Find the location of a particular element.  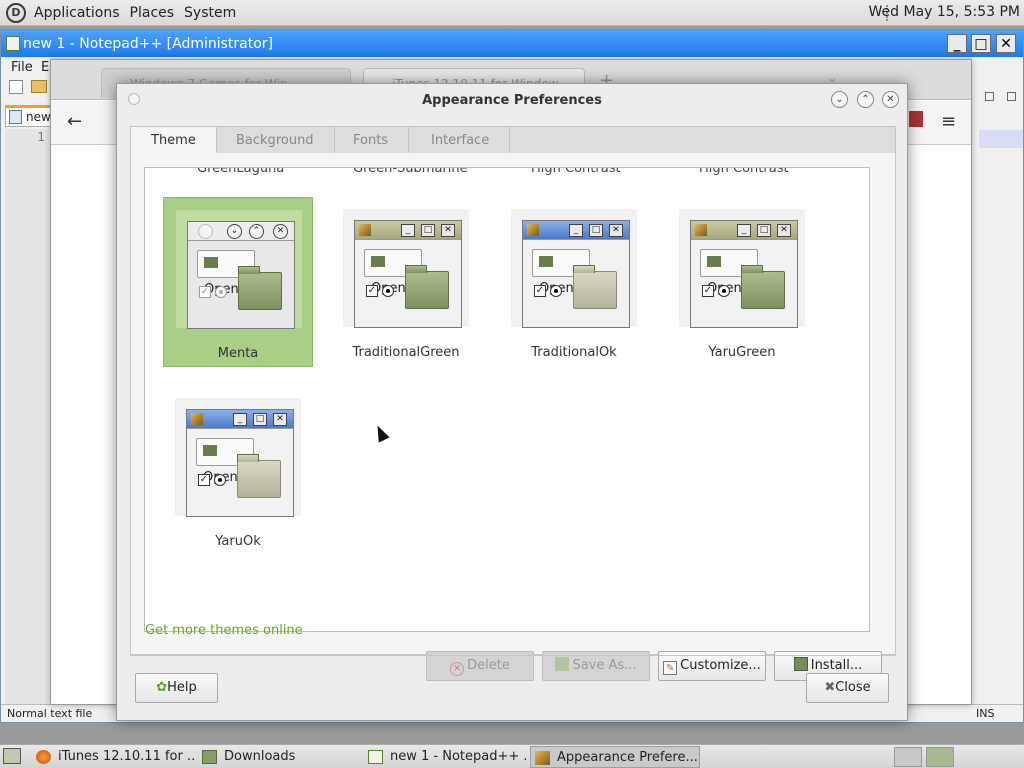

back-arrow-icon: ← is located at coordinates (74, 121).